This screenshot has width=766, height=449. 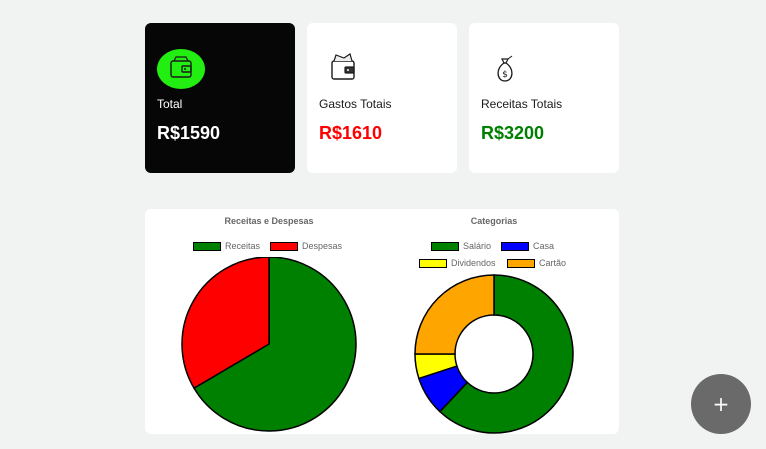 I want to click on legend-label: Despesas, so click(x=322, y=246).